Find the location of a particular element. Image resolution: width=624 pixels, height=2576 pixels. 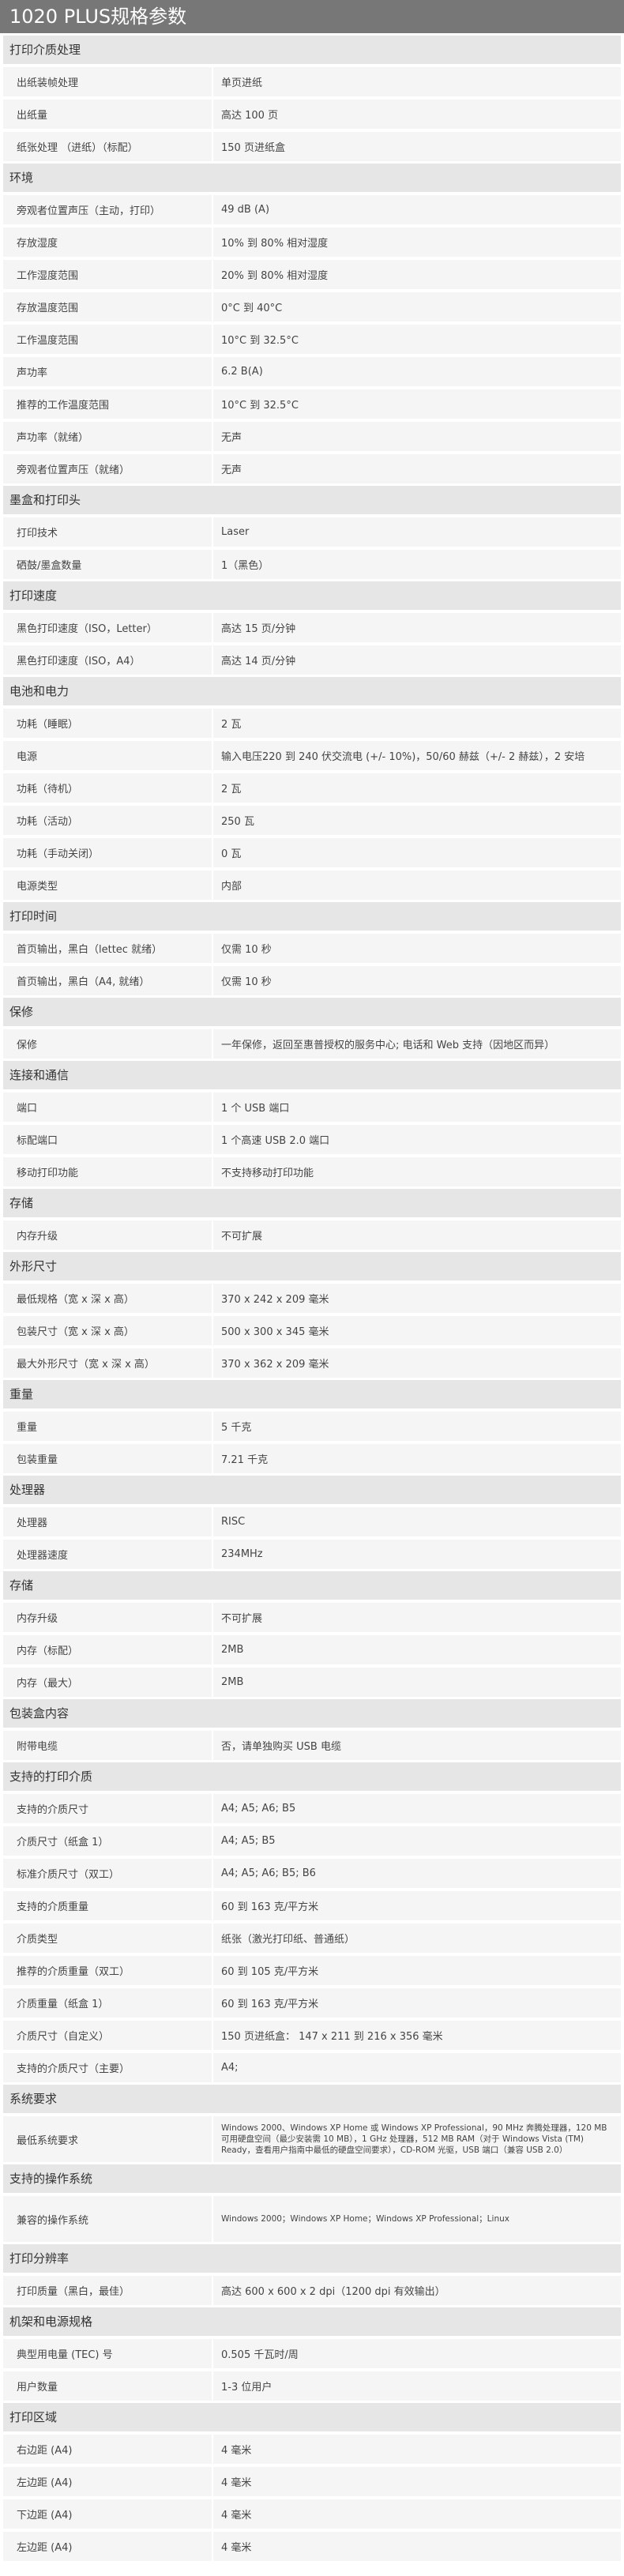

spec-row: 内存升级 不可扩展 is located at coordinates (312, 1618).